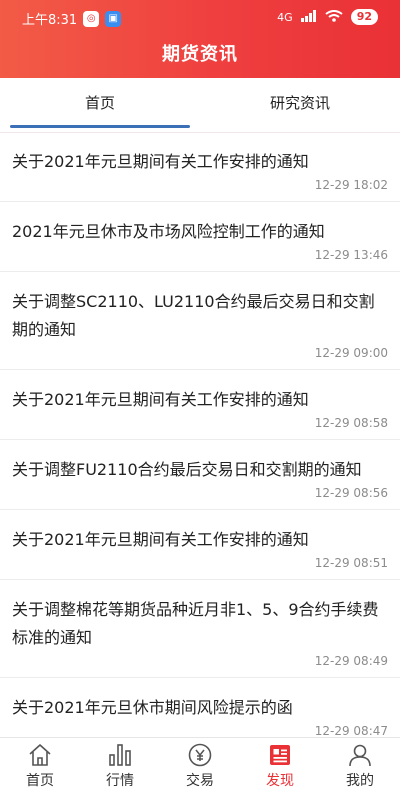 The height and width of the screenshot is (800, 400). What do you see at coordinates (360, 769) in the screenshot?
I see `nav-profile: 我的` at bounding box center [360, 769].